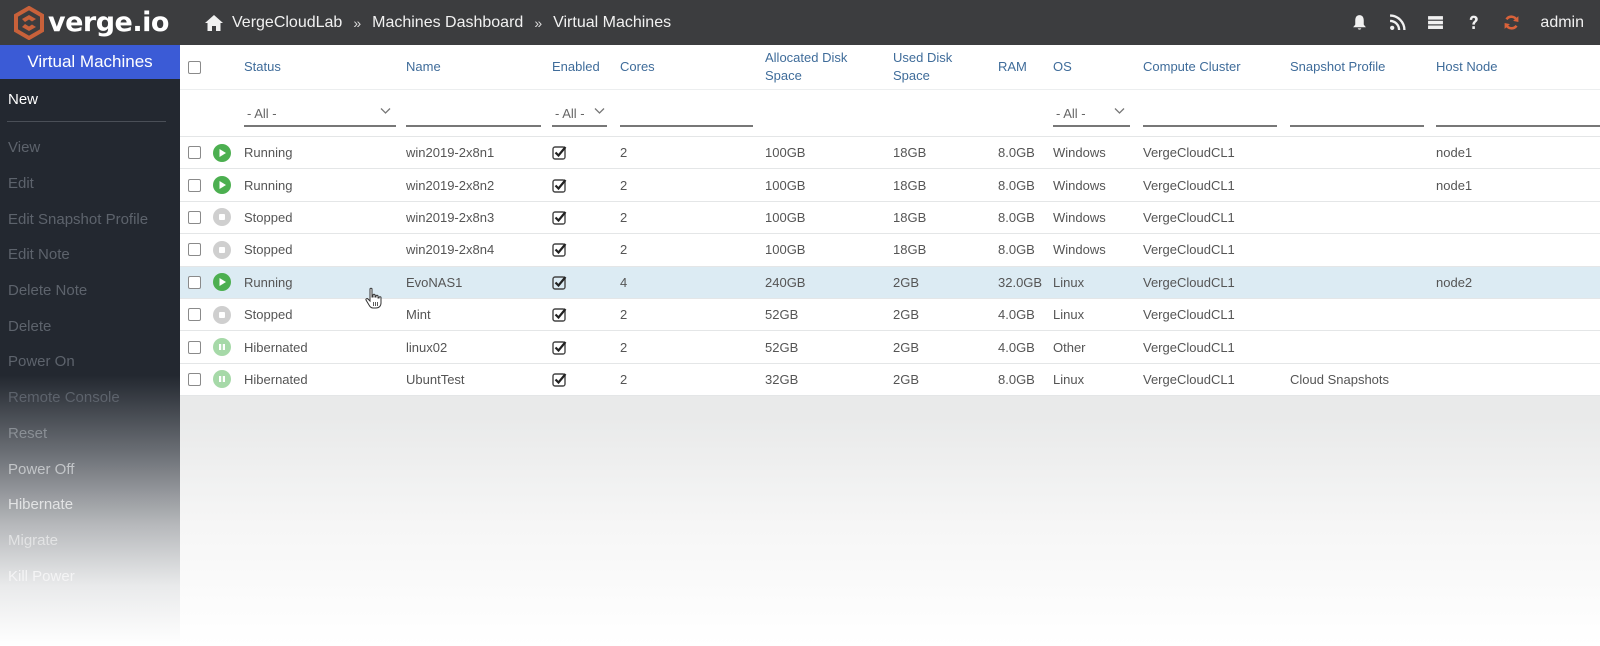 This screenshot has height=646, width=1600. I want to click on host-node-cell: node2, so click(1454, 282).